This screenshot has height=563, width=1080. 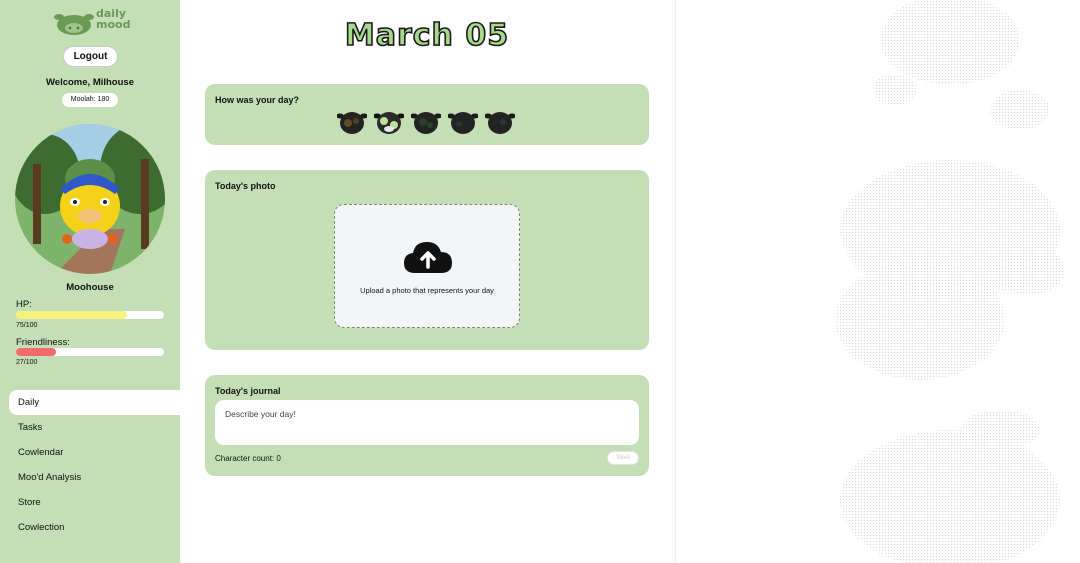 What do you see at coordinates (352, 122) in the screenshot?
I see `mood-1-icon` at bounding box center [352, 122].